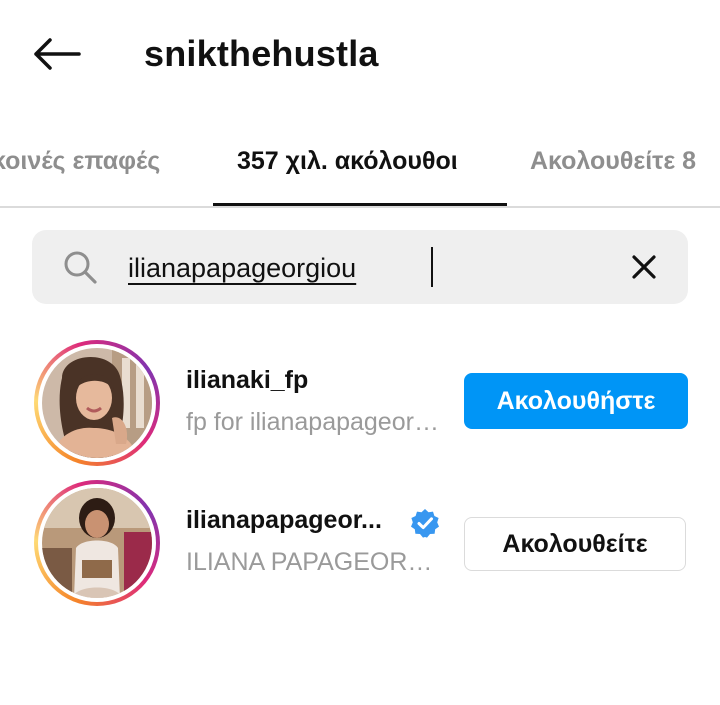 The width and height of the screenshot is (720, 705). Describe the element at coordinates (613, 161) in the screenshot. I see `tab-following: Ακολουθείτε 8` at that location.